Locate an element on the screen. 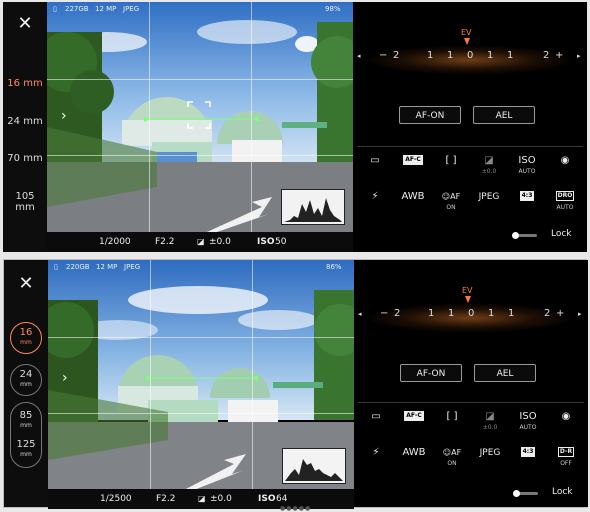 The height and width of the screenshot is (512, 590). dro-button: DRO AUTO is located at coordinates (565, 202).